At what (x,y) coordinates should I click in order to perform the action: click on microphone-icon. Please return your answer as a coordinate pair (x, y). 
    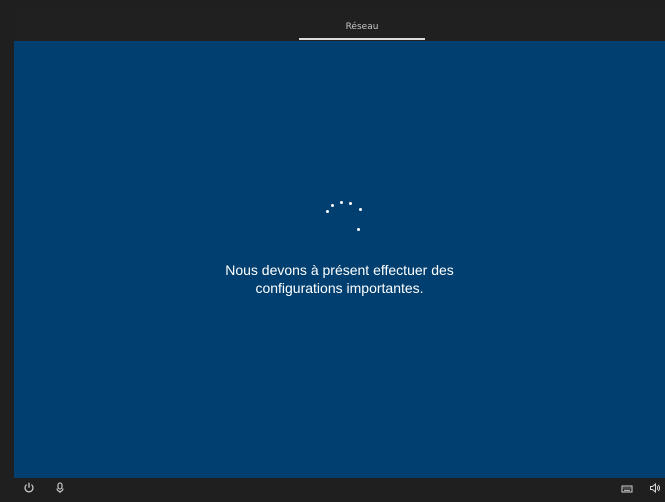
    Looking at the image, I should click on (60, 491).